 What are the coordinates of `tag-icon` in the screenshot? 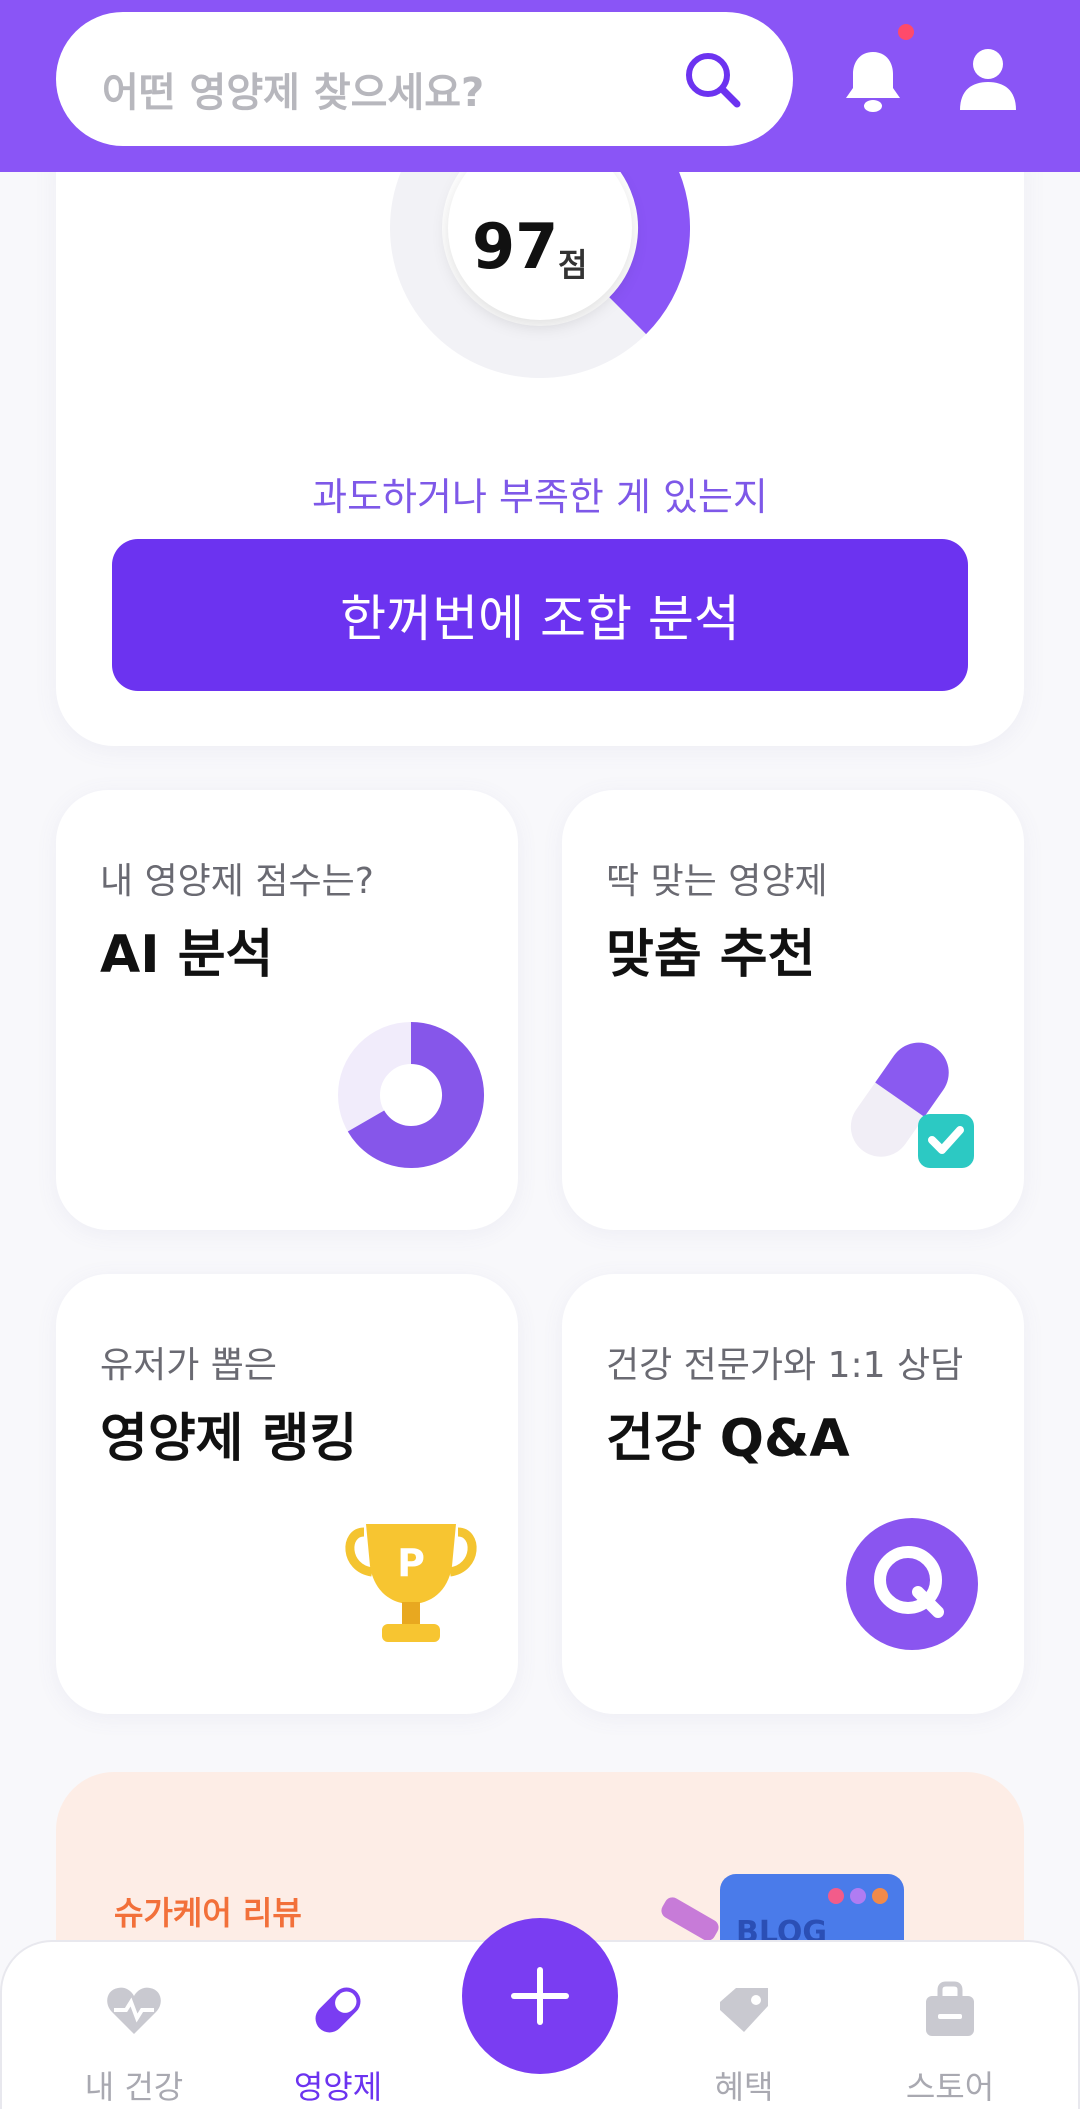 It's located at (744, 2010).